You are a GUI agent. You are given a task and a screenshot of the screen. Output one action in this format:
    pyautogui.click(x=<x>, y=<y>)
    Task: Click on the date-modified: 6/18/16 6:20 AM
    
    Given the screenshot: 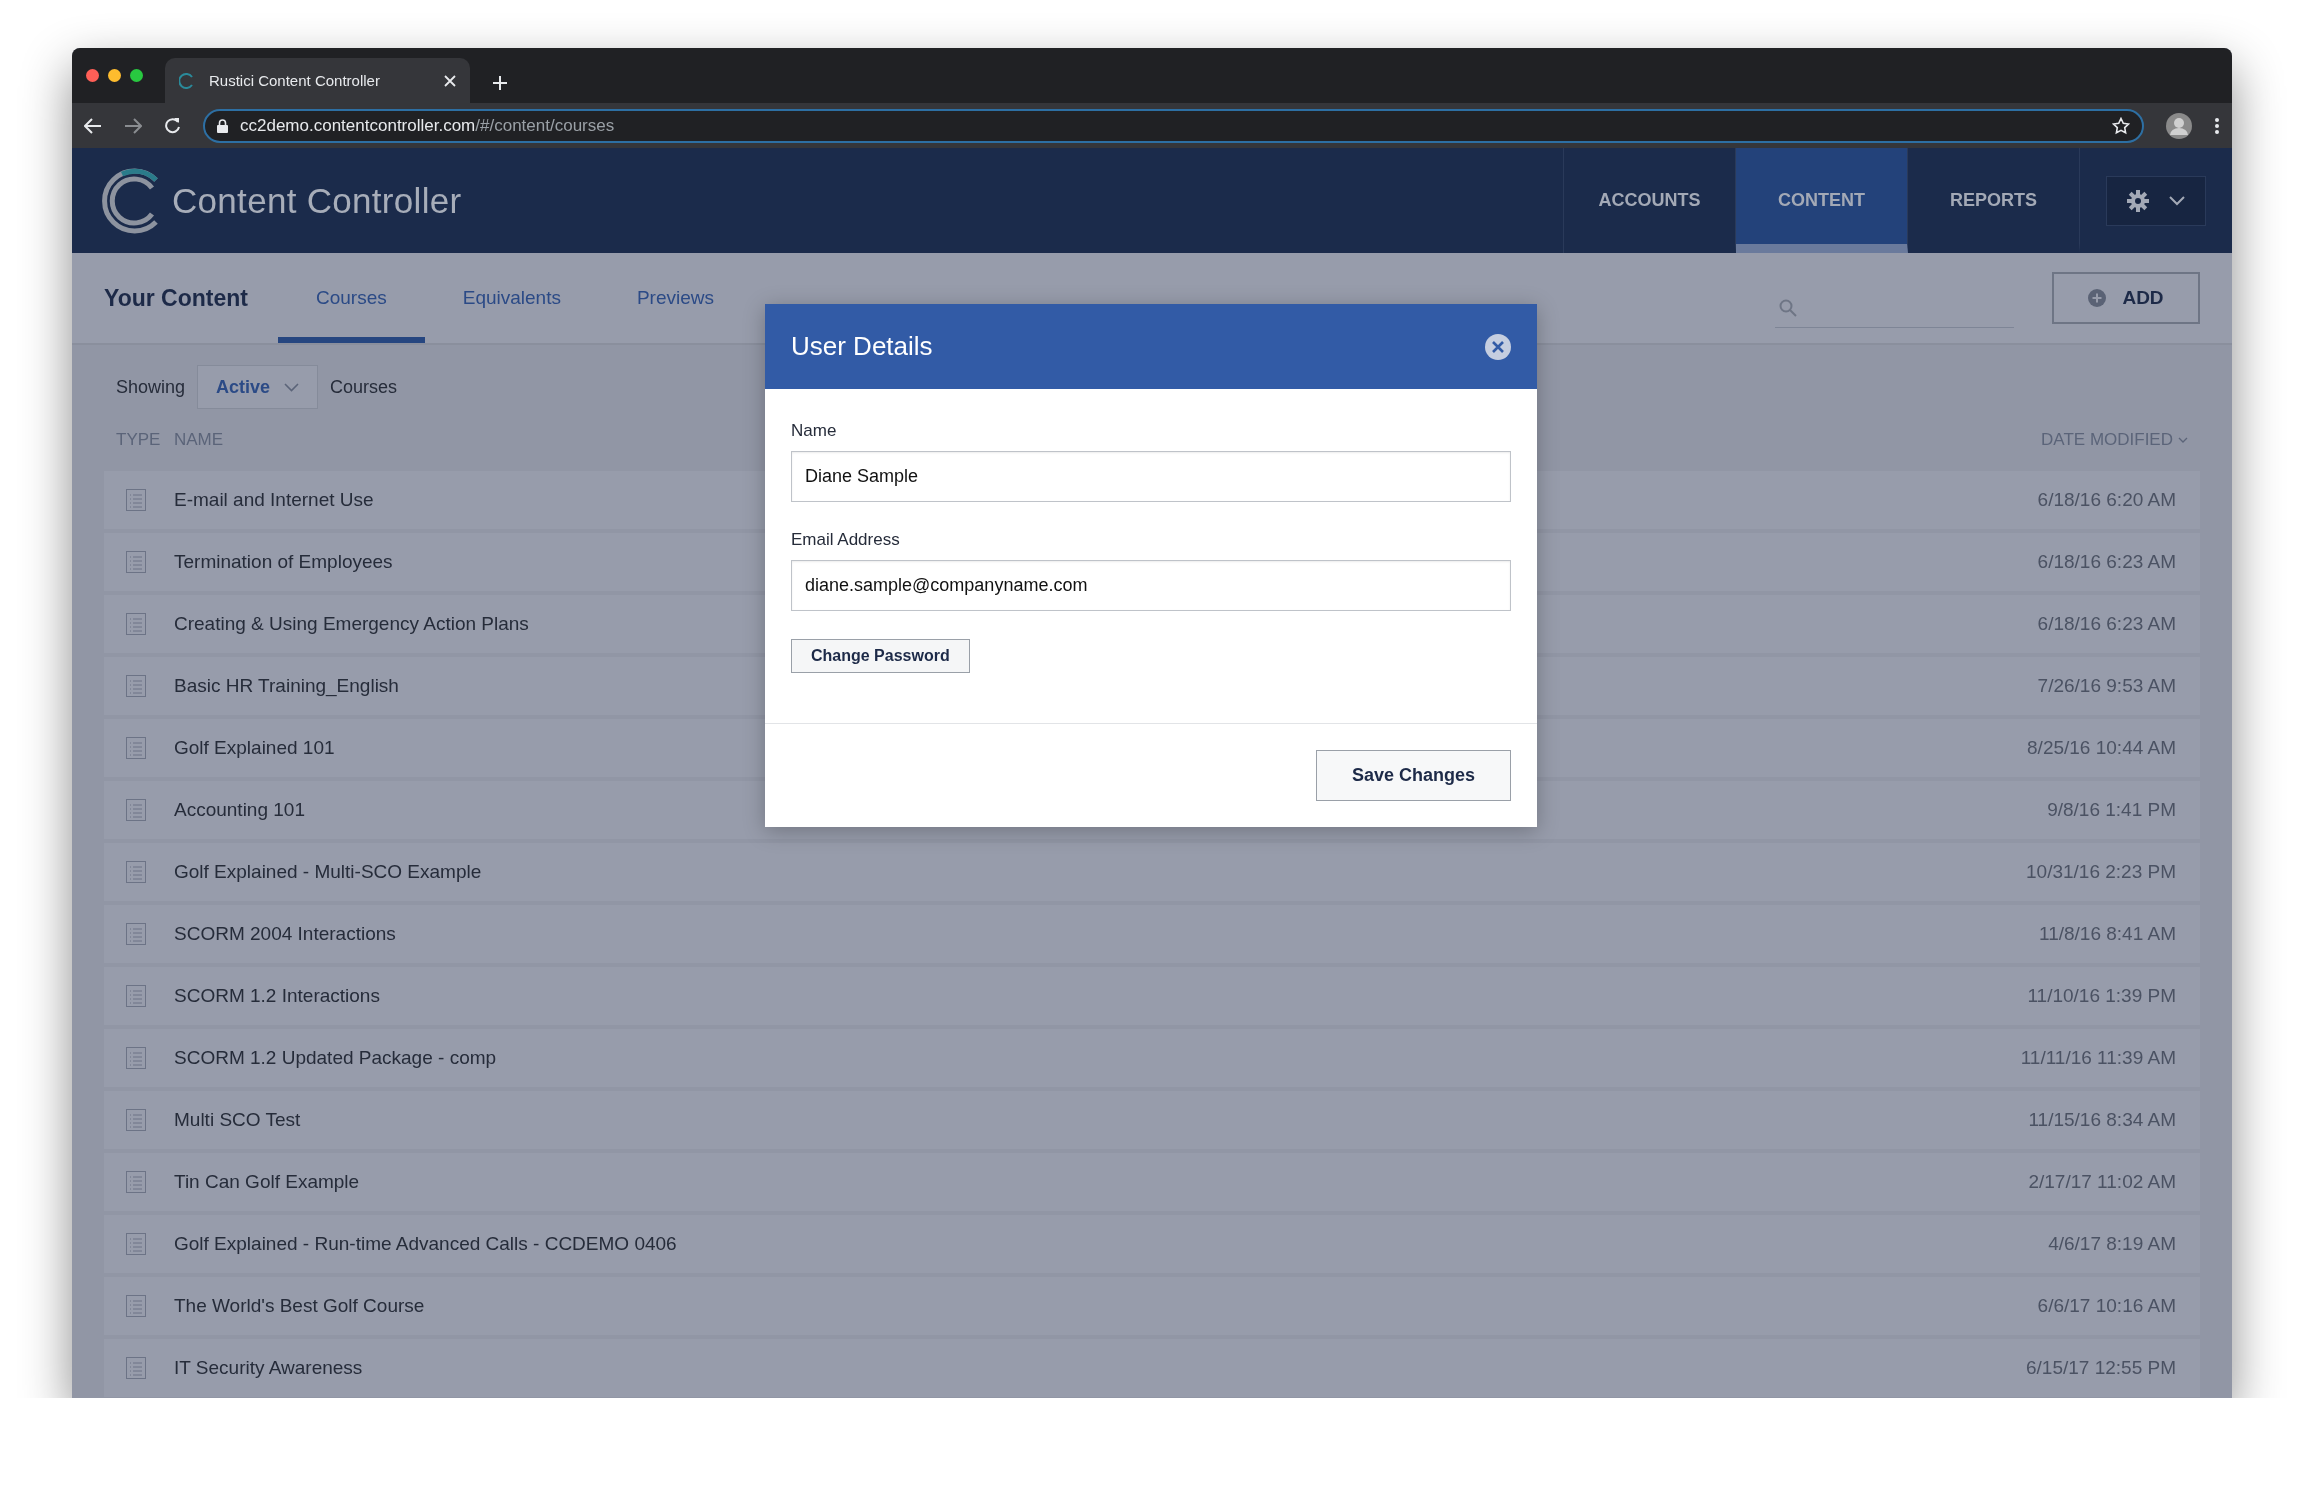 What is the action you would take?
    pyautogui.click(x=2106, y=500)
    